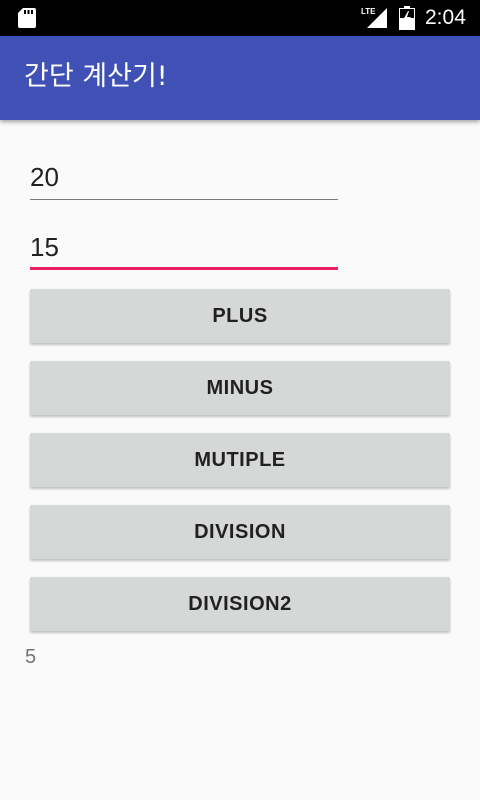 This screenshot has width=480, height=800. Describe the element at coordinates (184, 199) in the screenshot. I see `first-number-underline` at that location.